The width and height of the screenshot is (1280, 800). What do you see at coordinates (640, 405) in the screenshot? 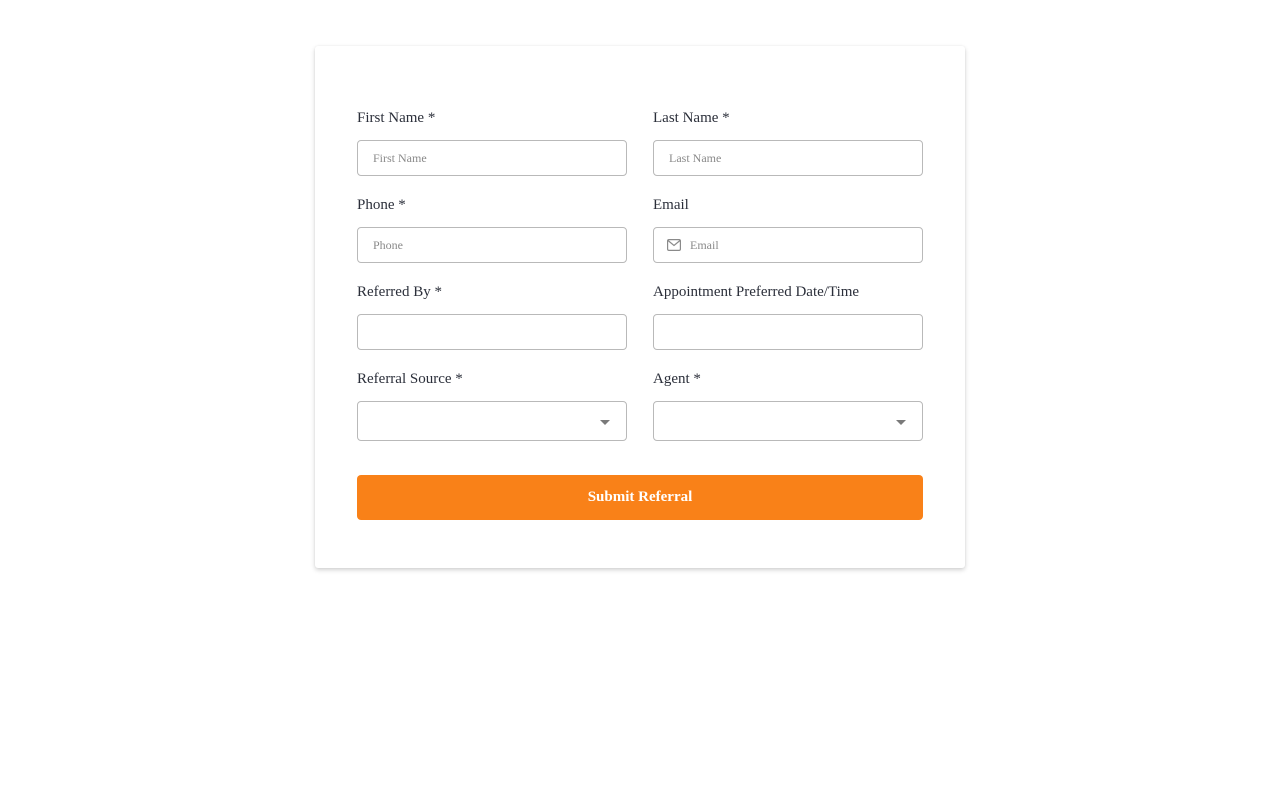
I see `form-row-selects: Referral Source * Agent *` at bounding box center [640, 405].